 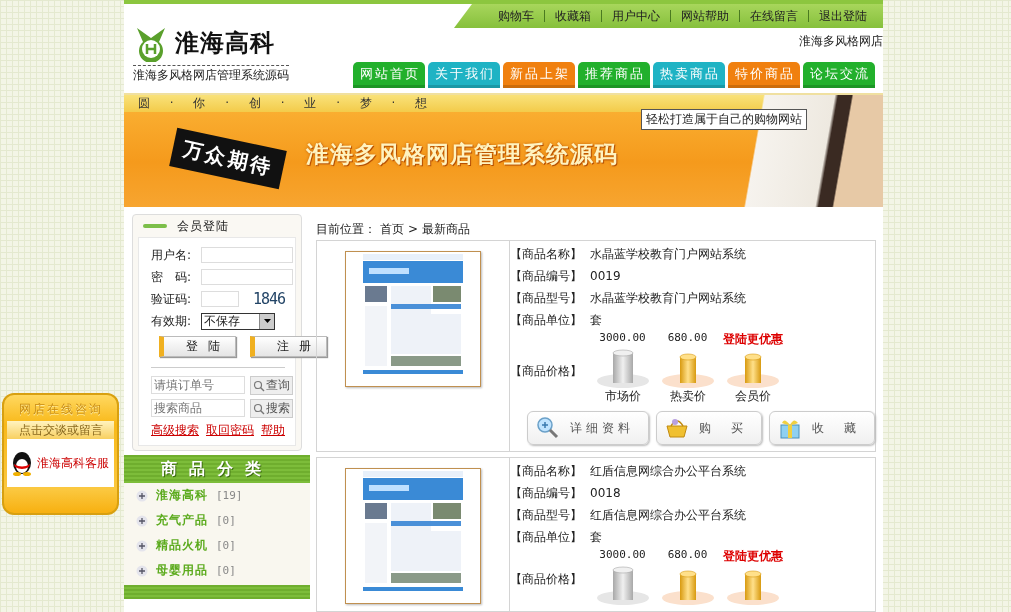 I want to click on badge-label: 万众期待, so click(x=228, y=158).